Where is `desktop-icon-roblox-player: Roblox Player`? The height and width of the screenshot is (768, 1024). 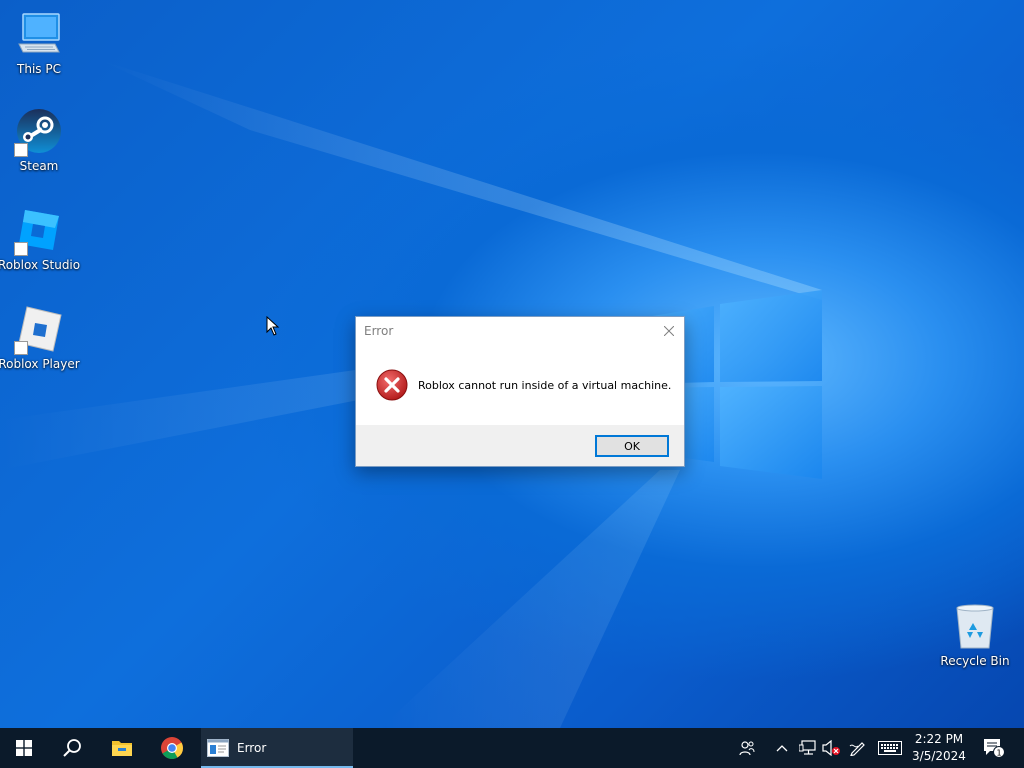
desktop-icon-roblox-player: Roblox Player is located at coordinates (40, 338).